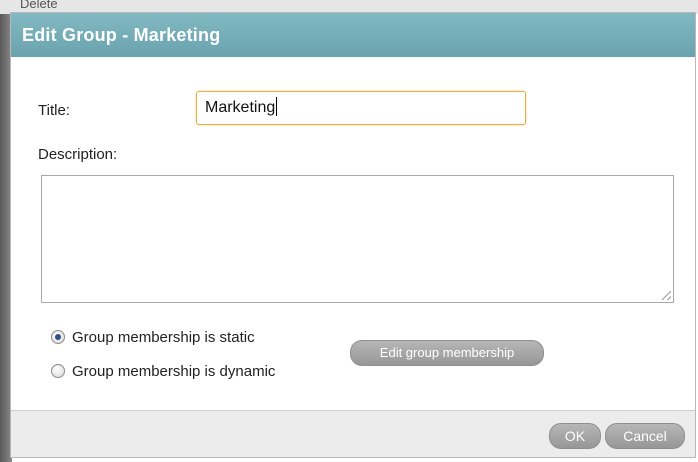 The height and width of the screenshot is (462, 698). What do you see at coordinates (58, 337) in the screenshot?
I see `radio-static` at bounding box center [58, 337].